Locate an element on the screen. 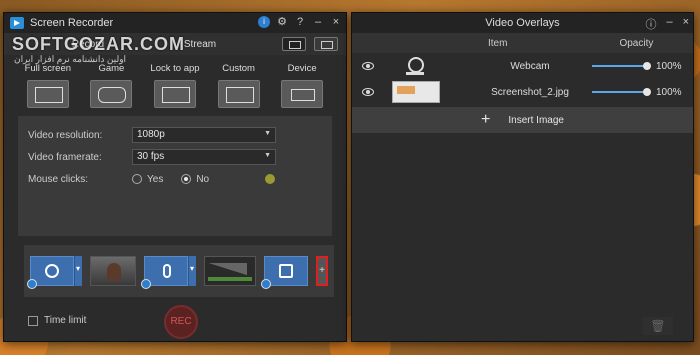 This screenshot has height=355, width=700. list-item: Webcam 100% is located at coordinates (522, 66).